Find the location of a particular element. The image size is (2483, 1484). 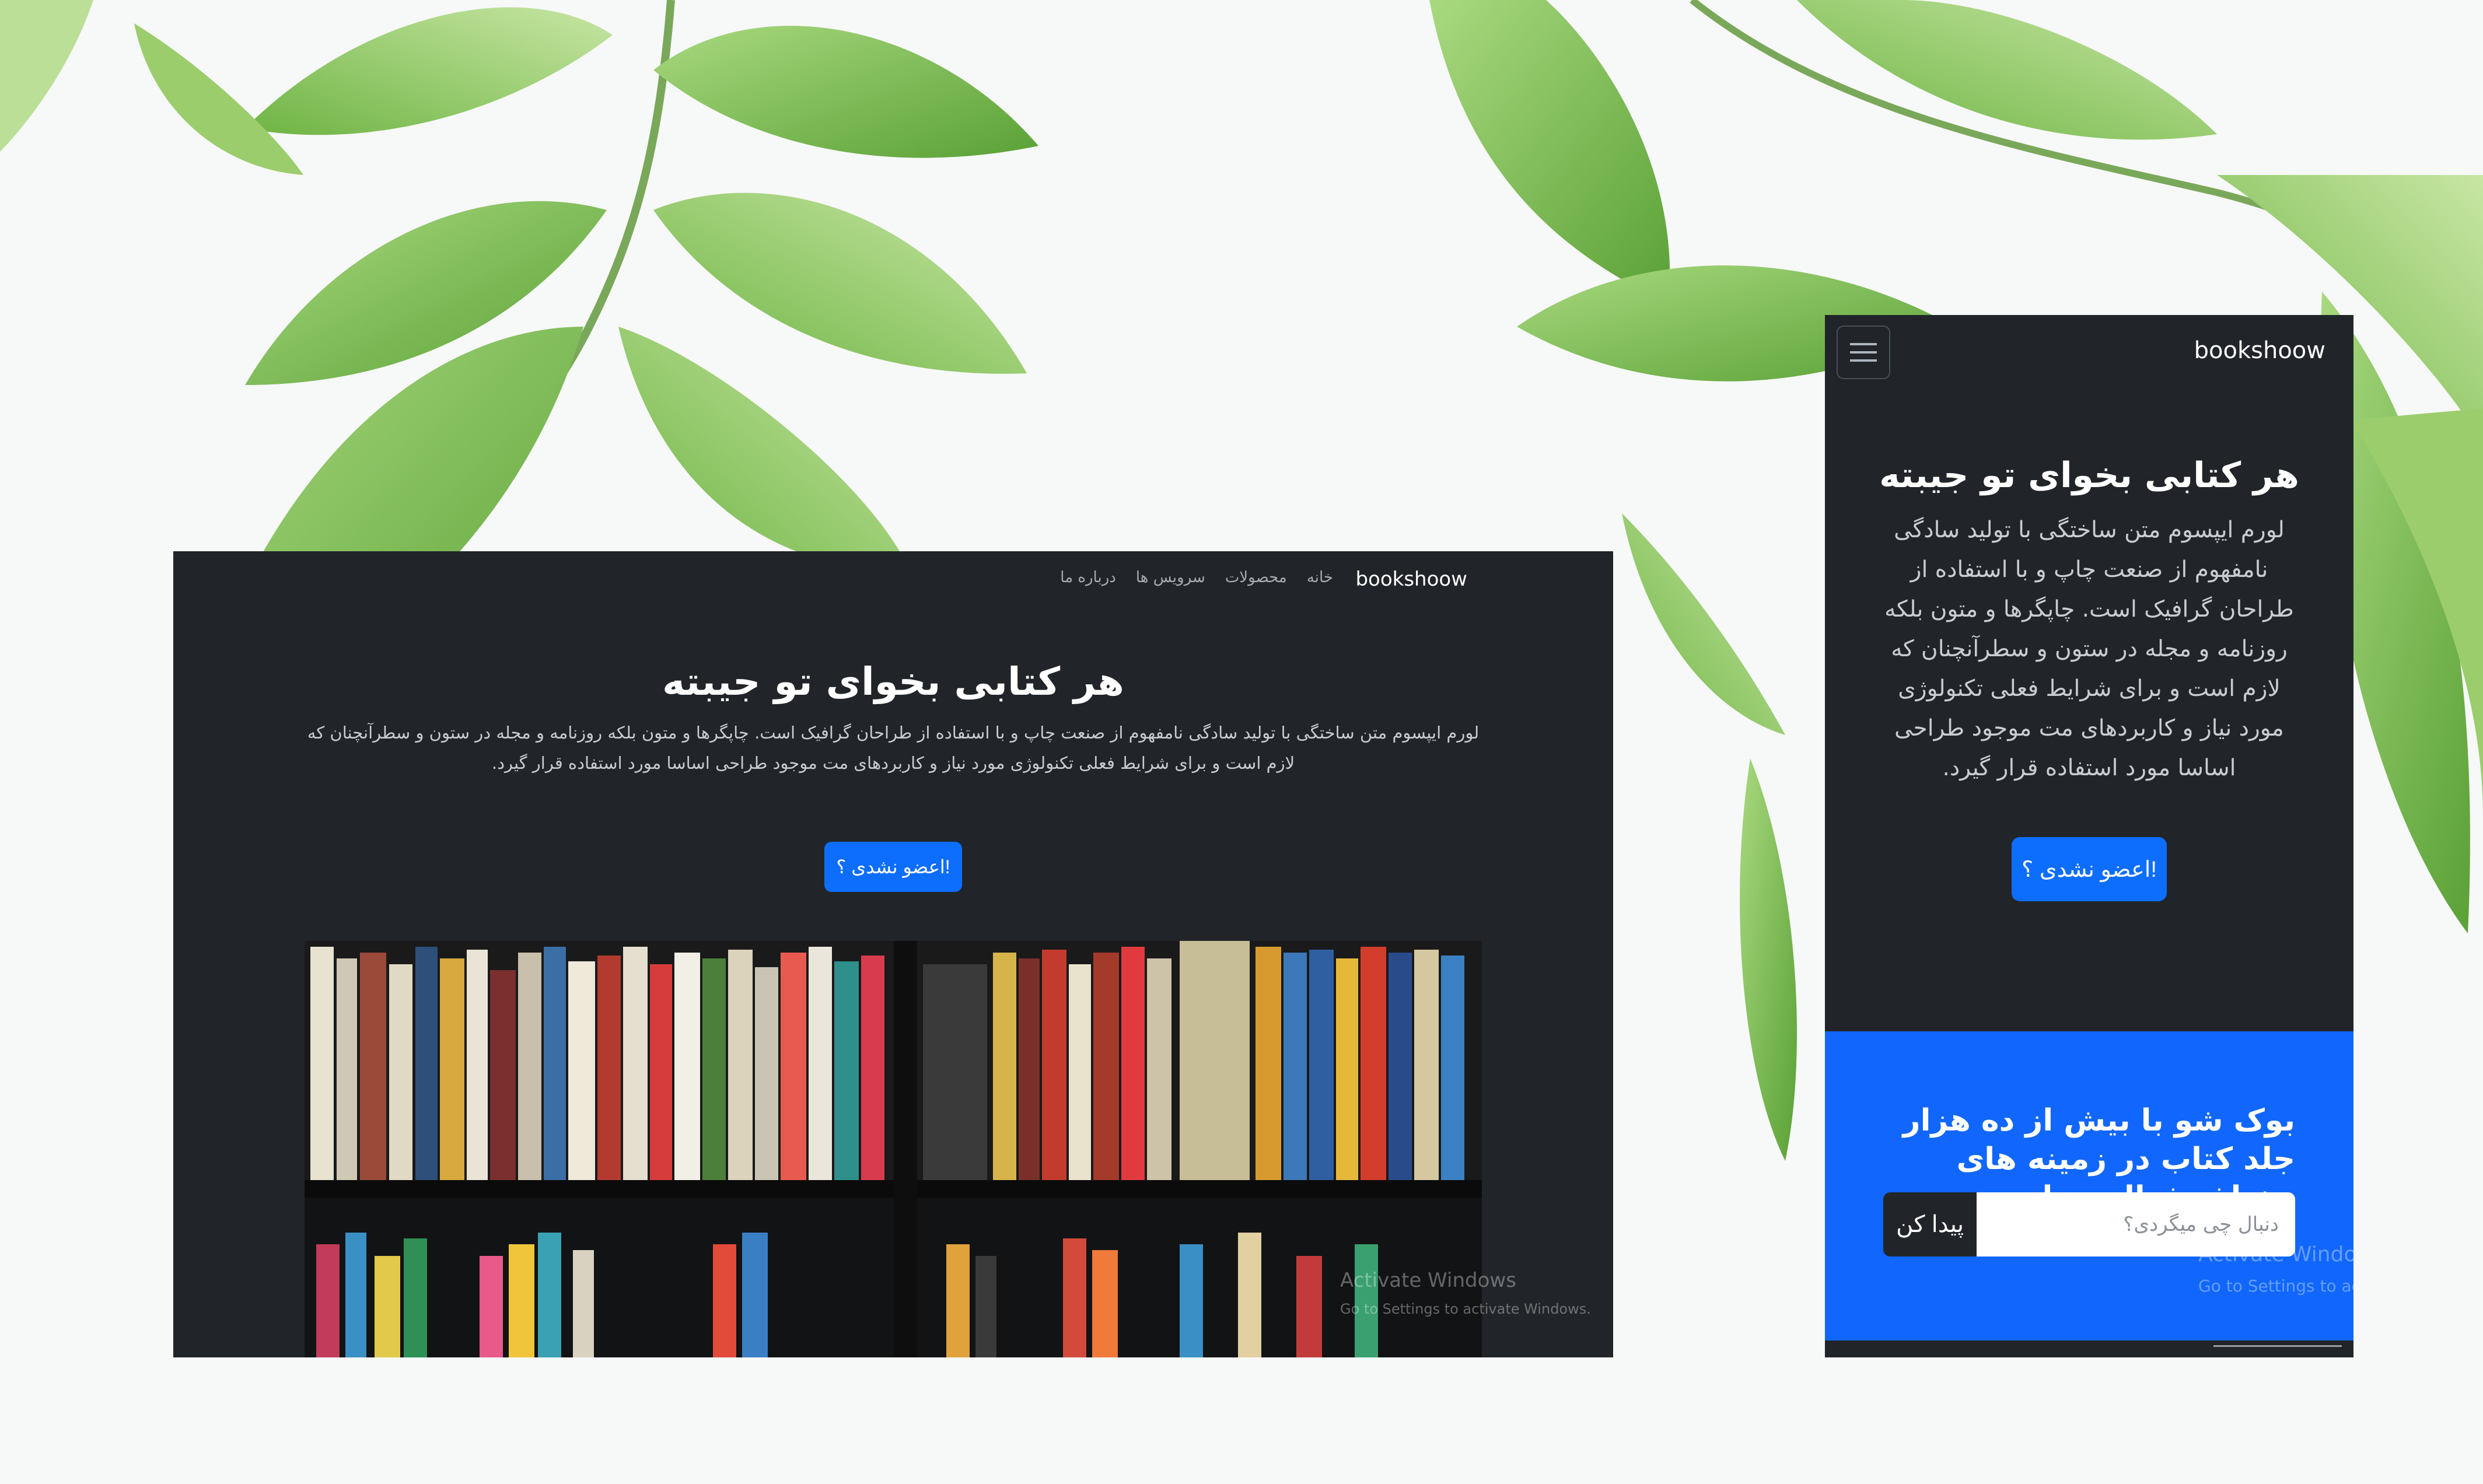

mobile-join-button: !اعضو نشدی ؟ is located at coordinates (2089, 869).